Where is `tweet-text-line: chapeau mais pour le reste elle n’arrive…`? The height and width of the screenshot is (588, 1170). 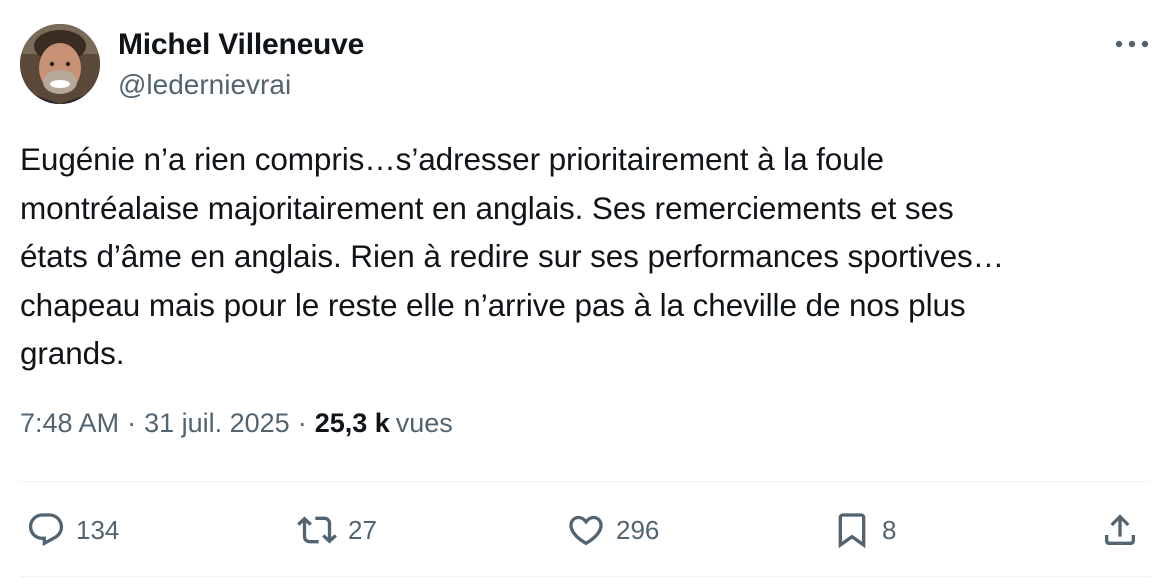
tweet-text-line: chapeau mais pour le reste elle n’arrive… is located at coordinates (493, 304).